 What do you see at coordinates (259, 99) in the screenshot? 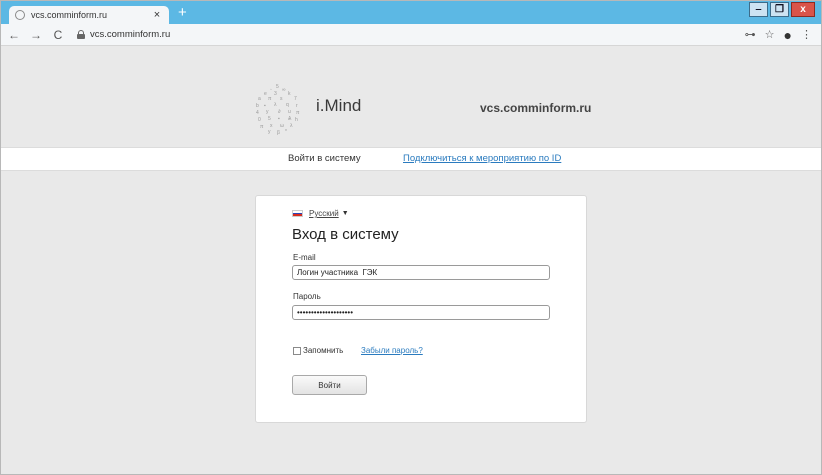
I see `svg-text: a` at bounding box center [259, 99].